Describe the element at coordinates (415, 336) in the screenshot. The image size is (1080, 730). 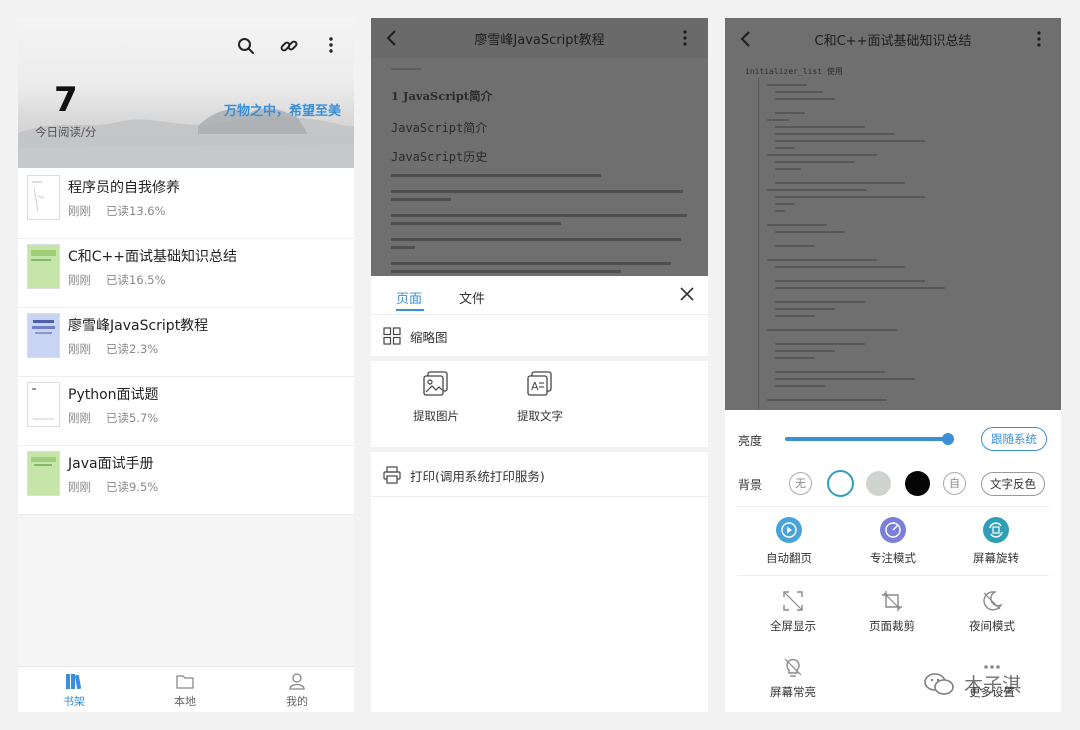
I see `thumbnail-item: 缩略图` at that location.